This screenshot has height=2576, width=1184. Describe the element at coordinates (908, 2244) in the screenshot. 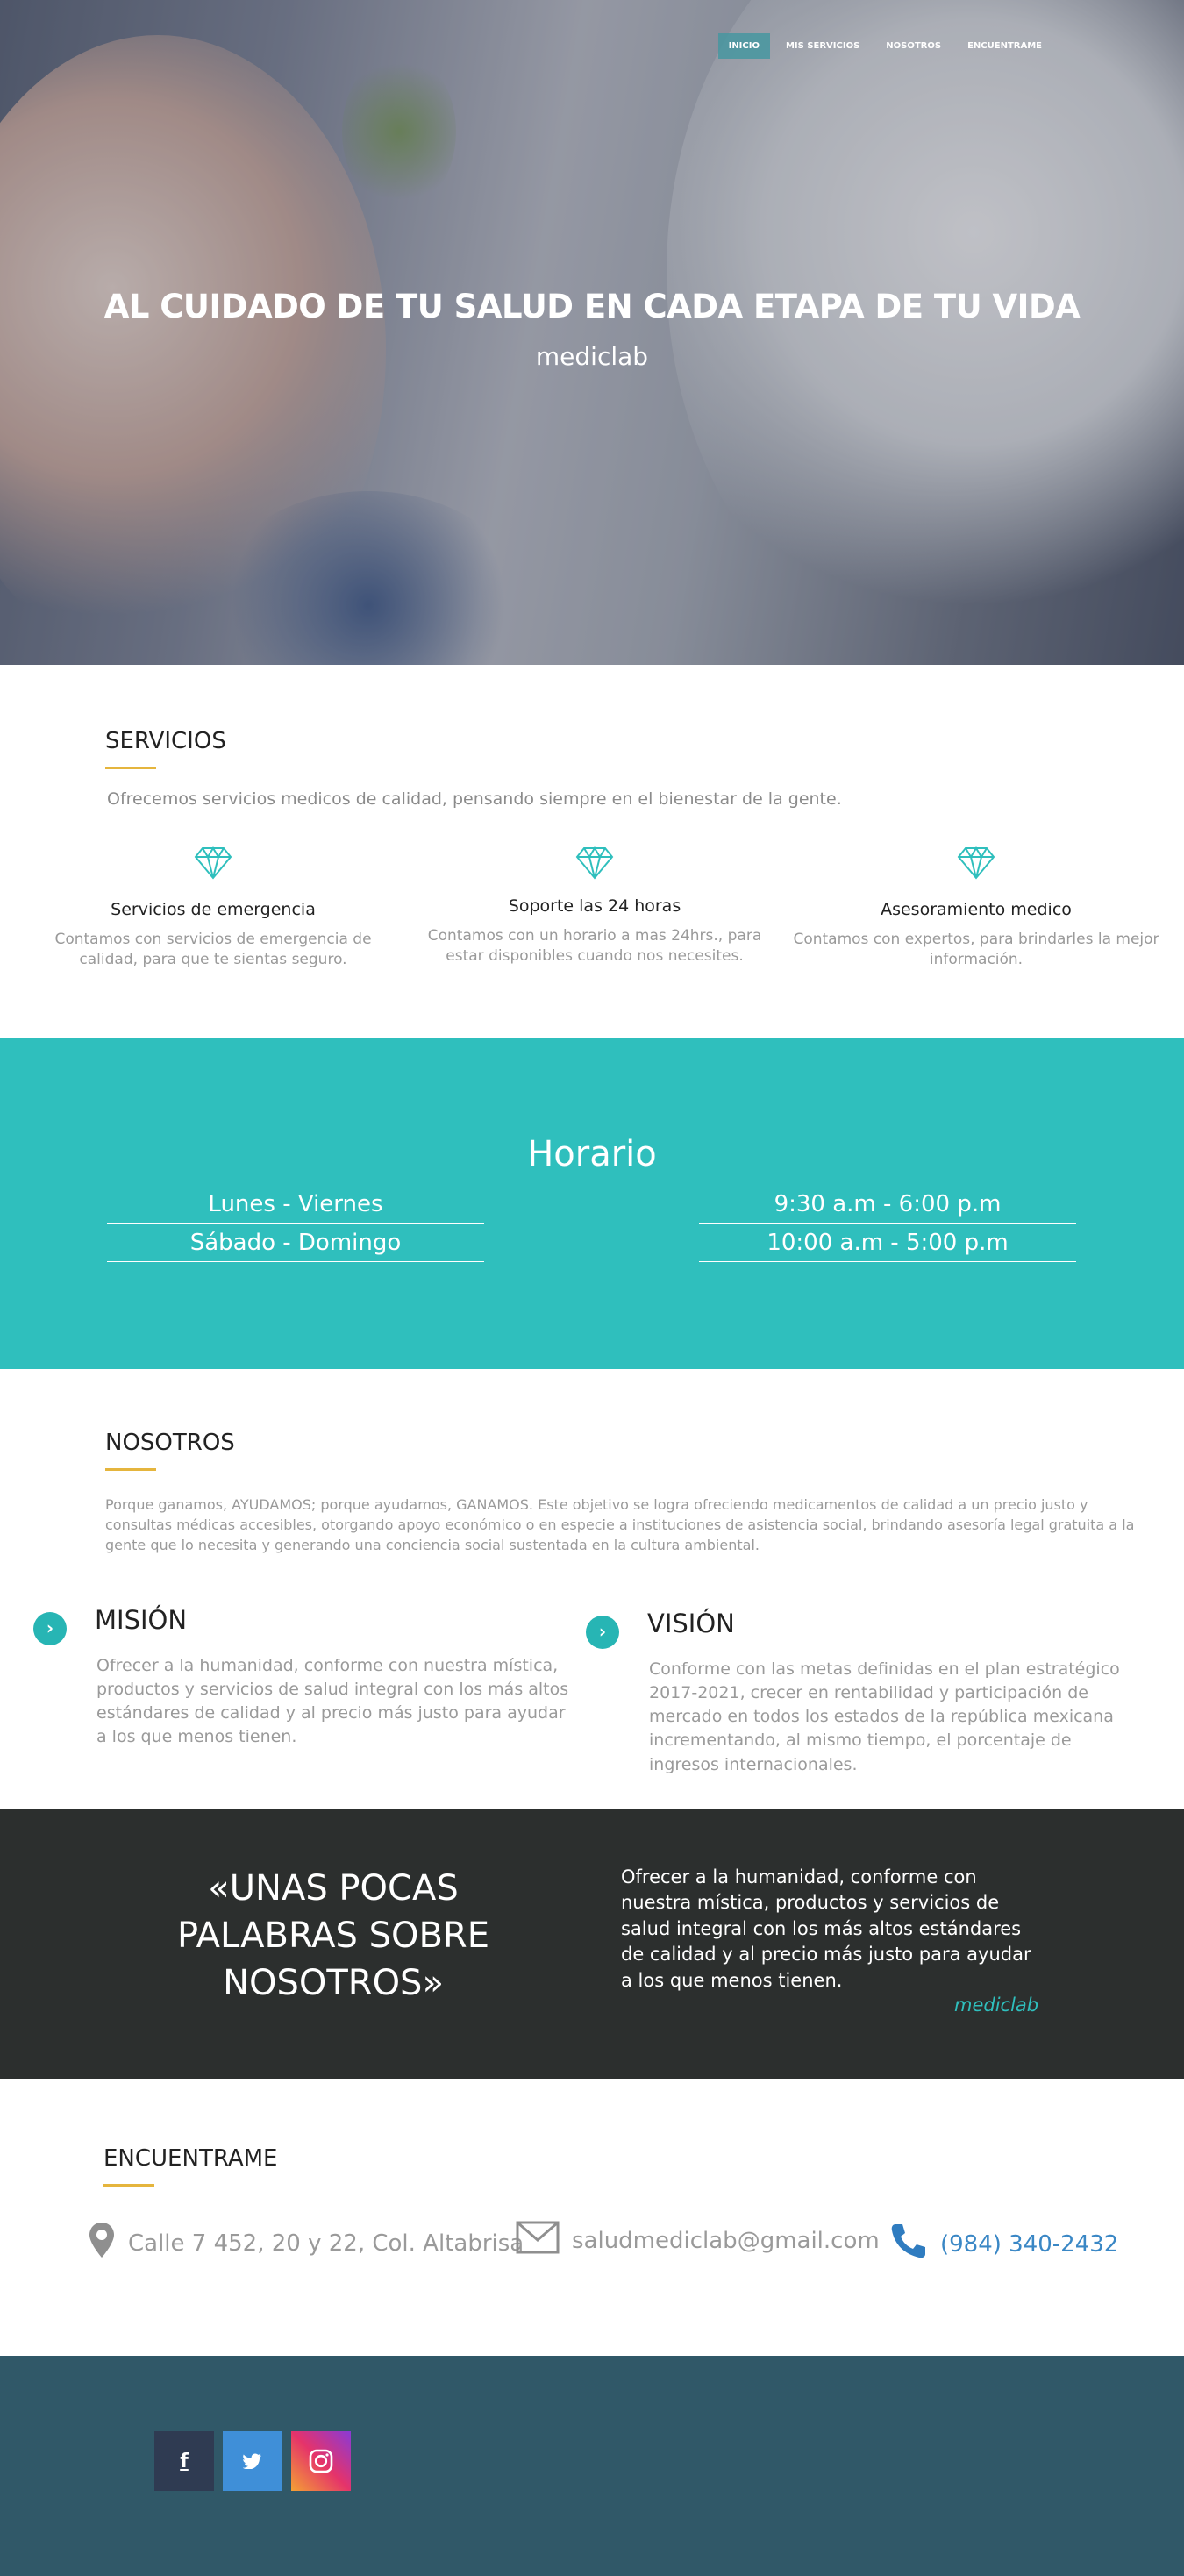

I see `phone-icon` at that location.